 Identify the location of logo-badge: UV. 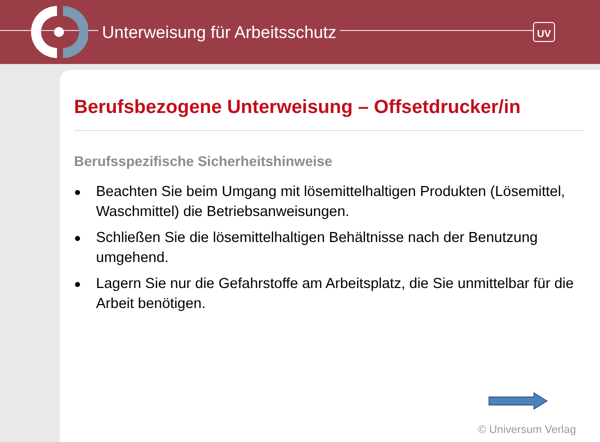
(544, 32).